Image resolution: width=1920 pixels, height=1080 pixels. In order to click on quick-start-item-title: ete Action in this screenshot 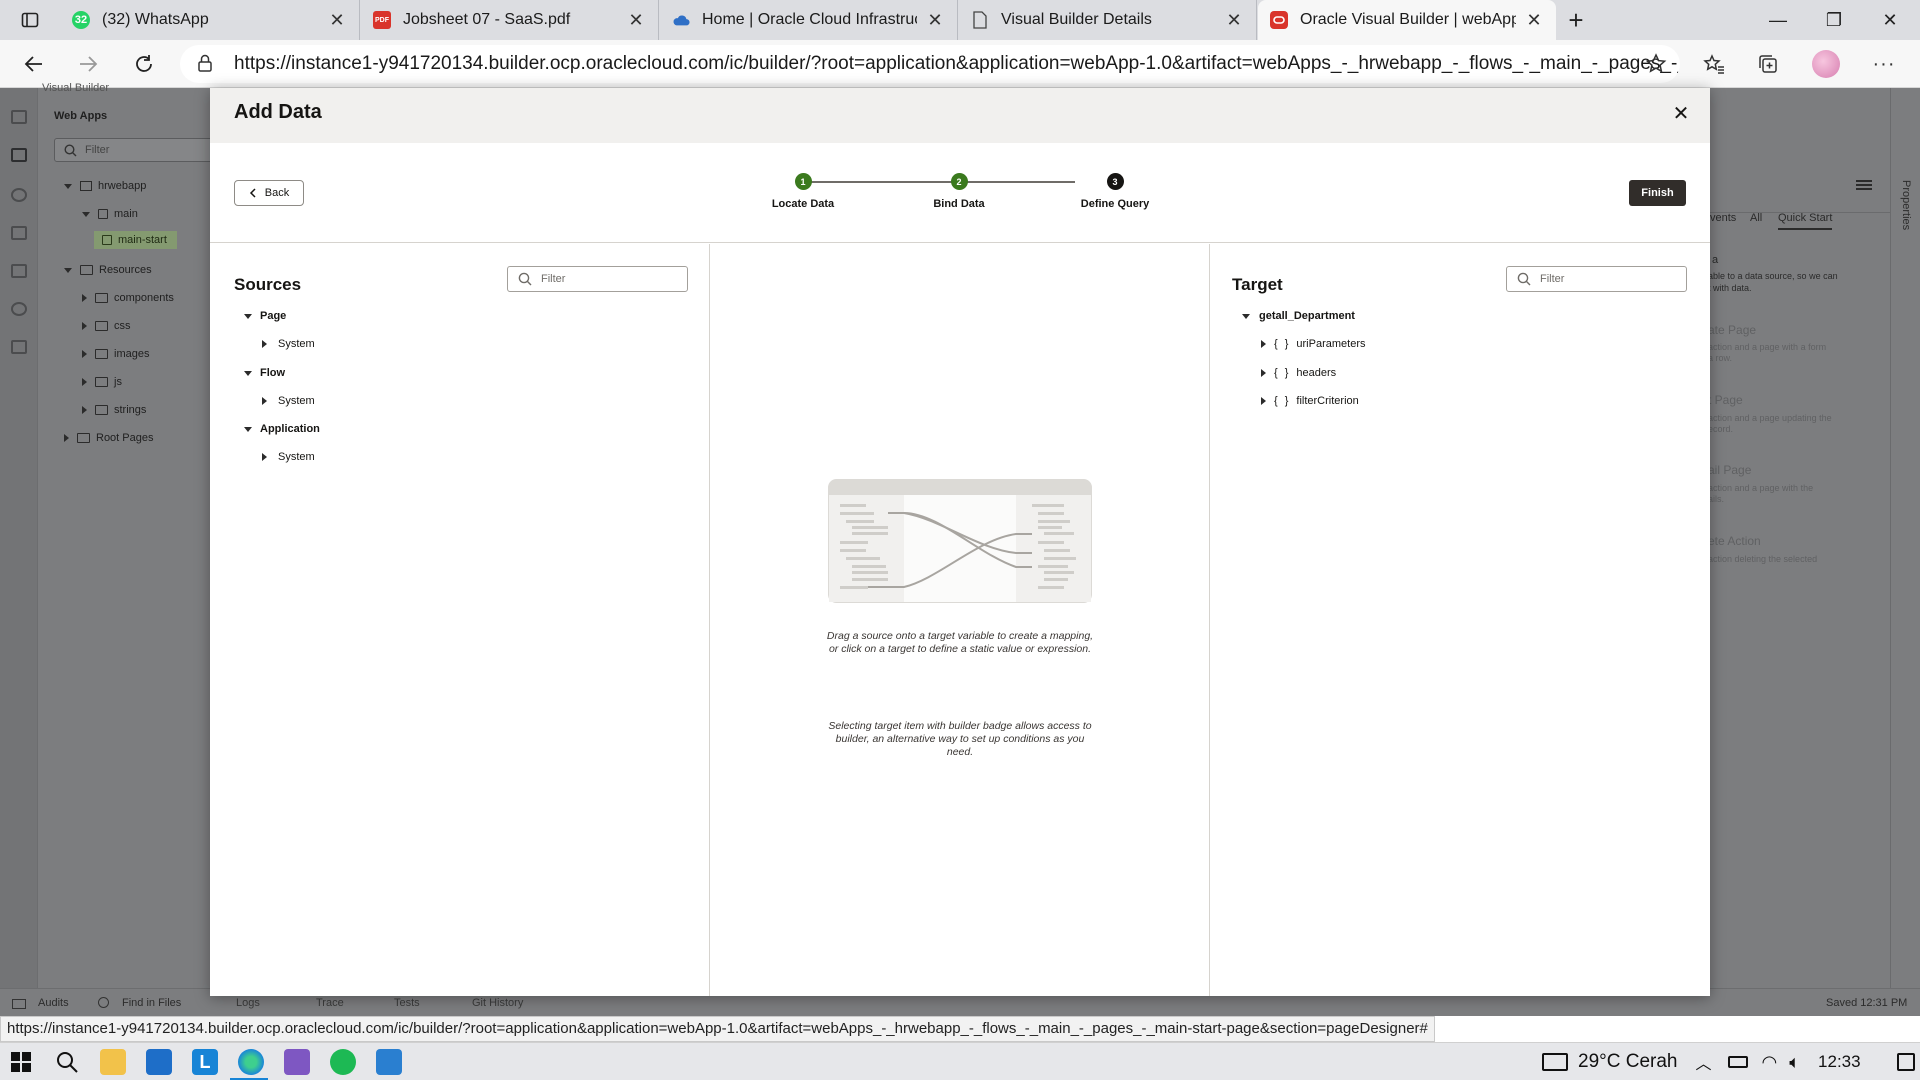, I will do `click(1734, 541)`.